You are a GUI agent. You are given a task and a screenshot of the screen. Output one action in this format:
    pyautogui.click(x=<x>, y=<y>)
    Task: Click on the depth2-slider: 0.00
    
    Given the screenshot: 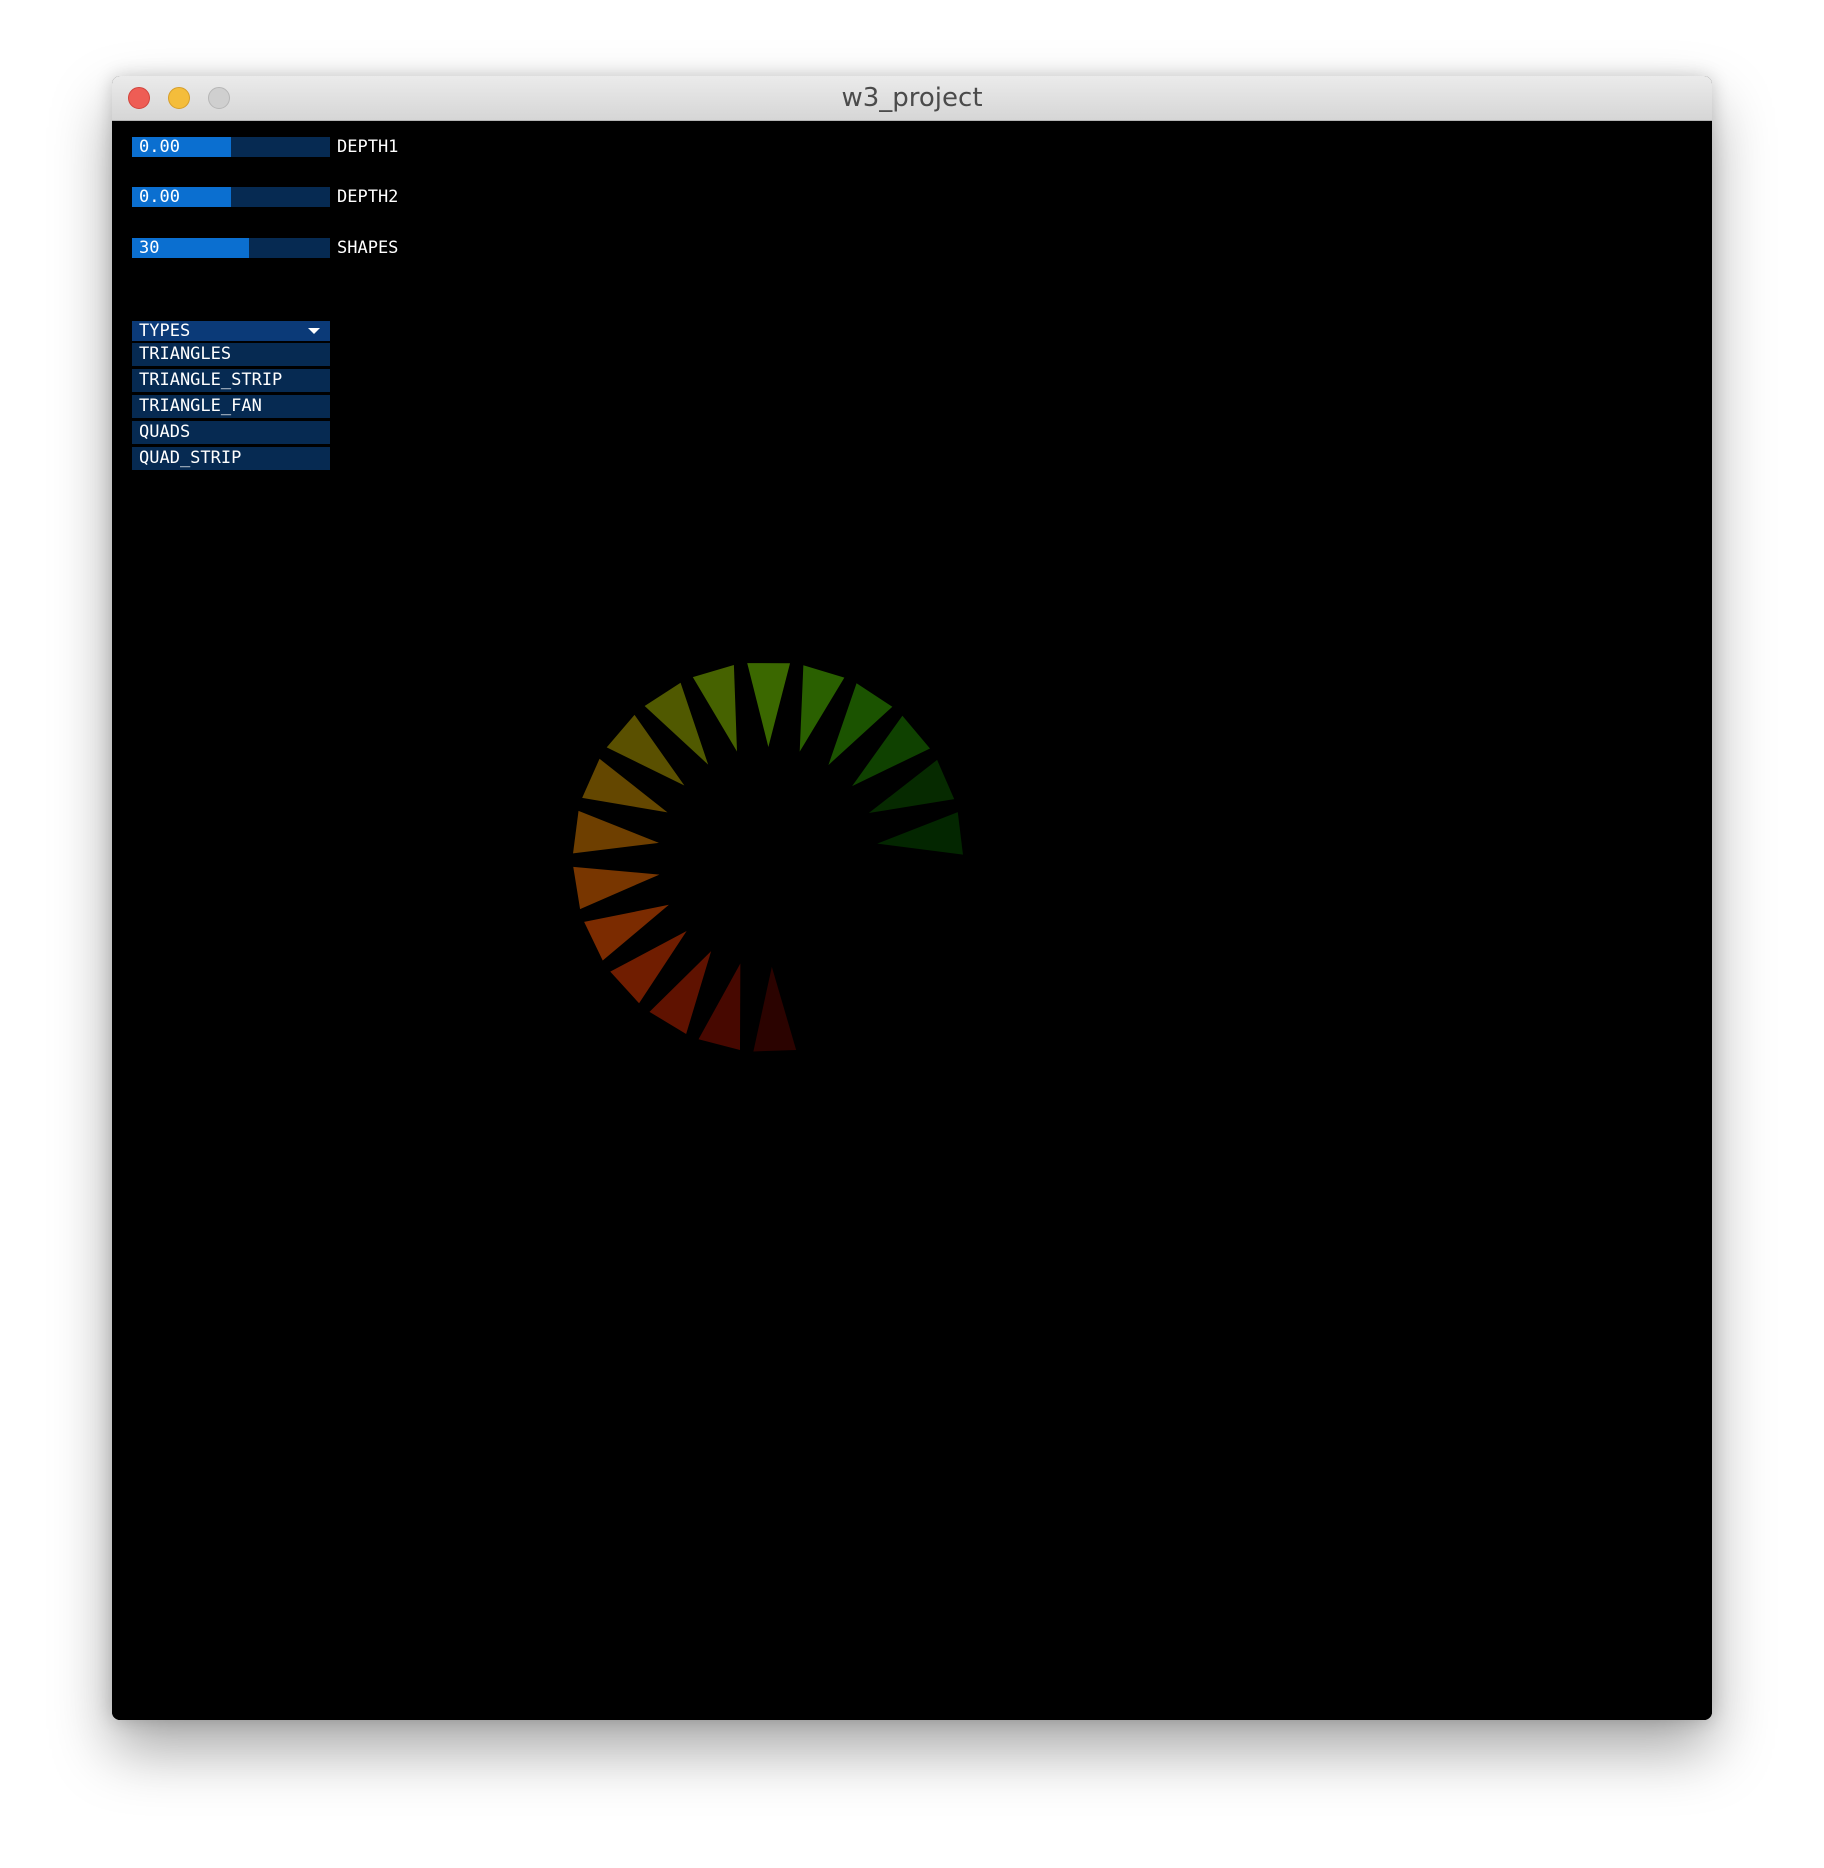 What is the action you would take?
    pyautogui.click(x=231, y=197)
    